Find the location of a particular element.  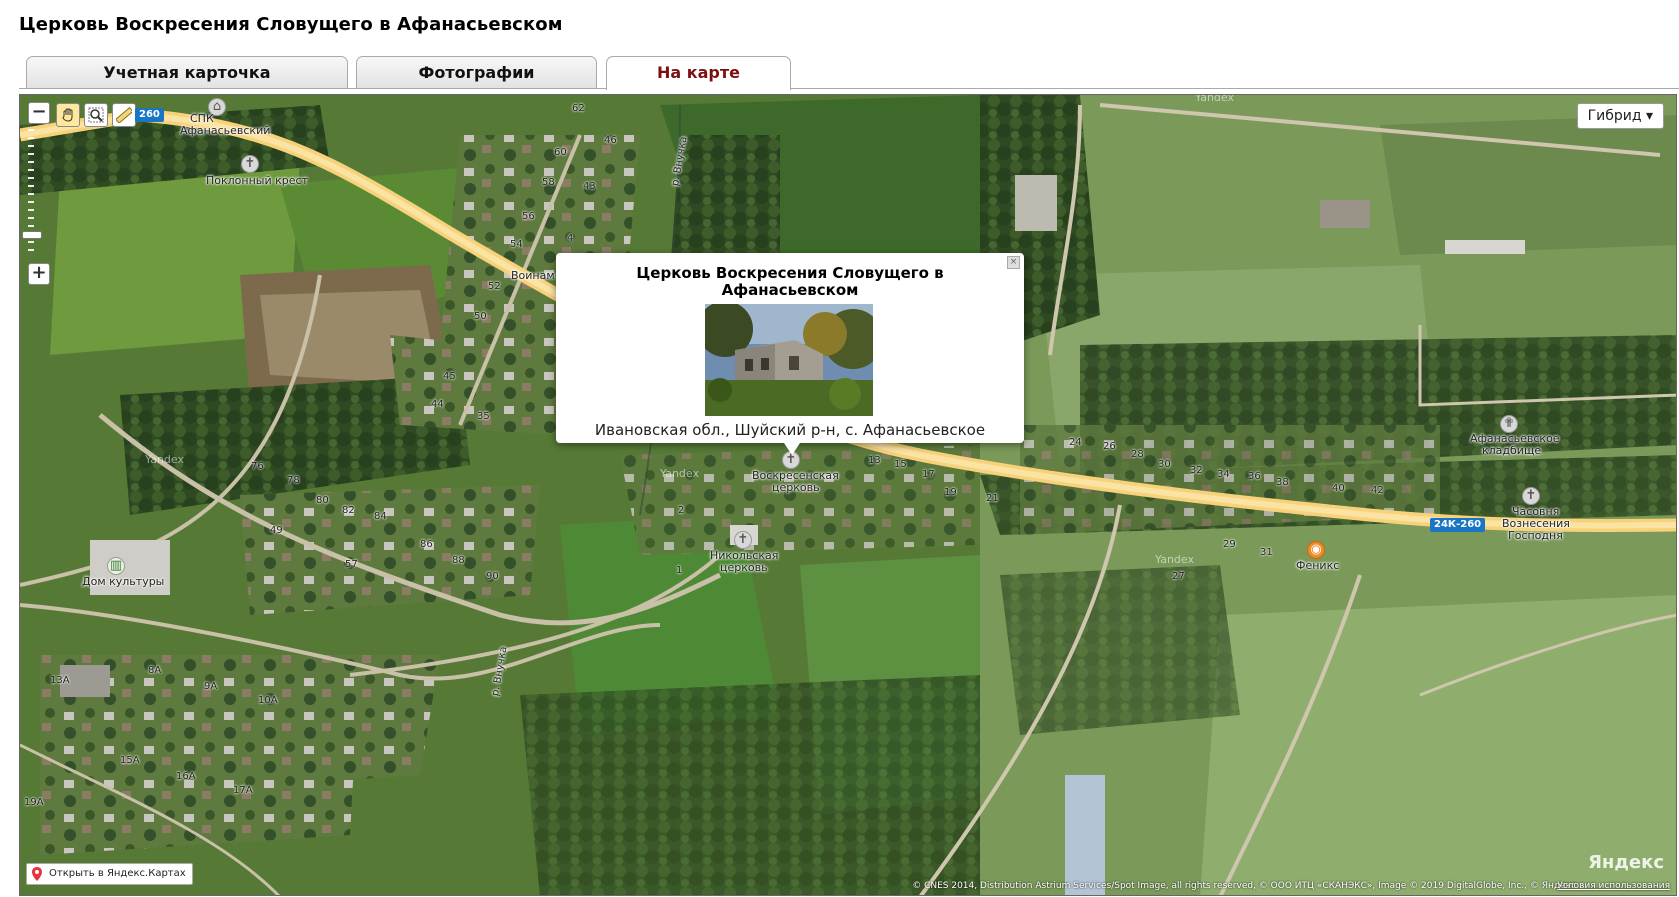

house-number: 35 is located at coordinates (483, 416).